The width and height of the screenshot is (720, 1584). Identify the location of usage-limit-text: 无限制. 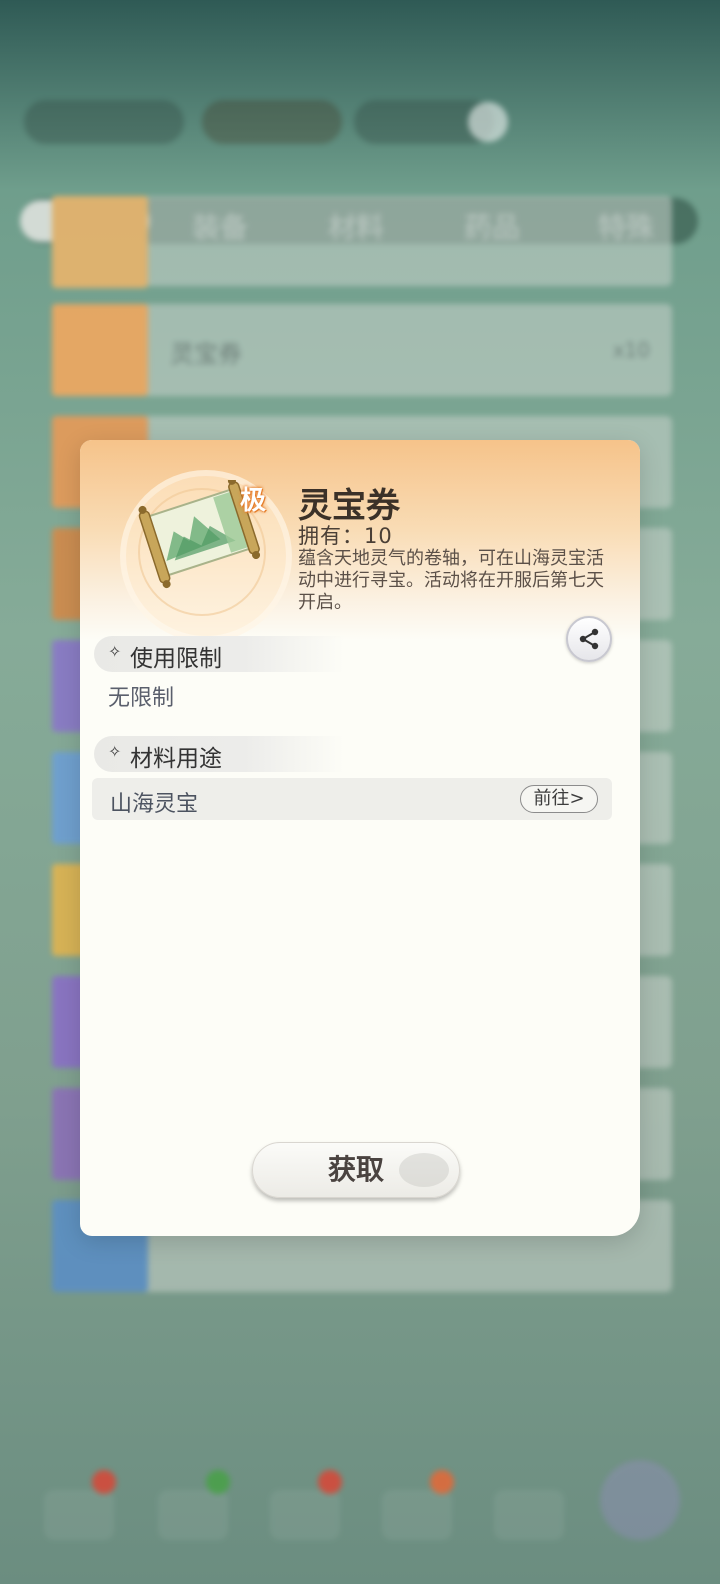
(141, 698).